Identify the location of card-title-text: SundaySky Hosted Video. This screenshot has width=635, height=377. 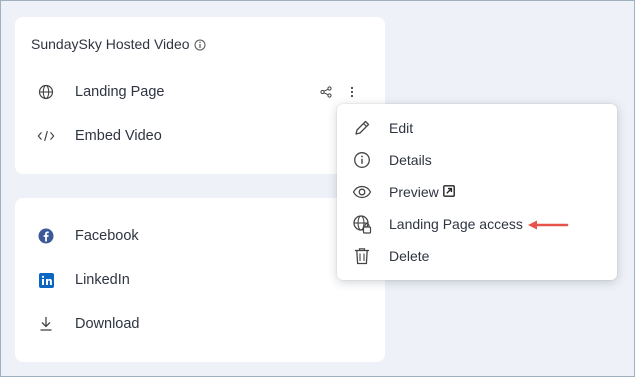
(110, 44).